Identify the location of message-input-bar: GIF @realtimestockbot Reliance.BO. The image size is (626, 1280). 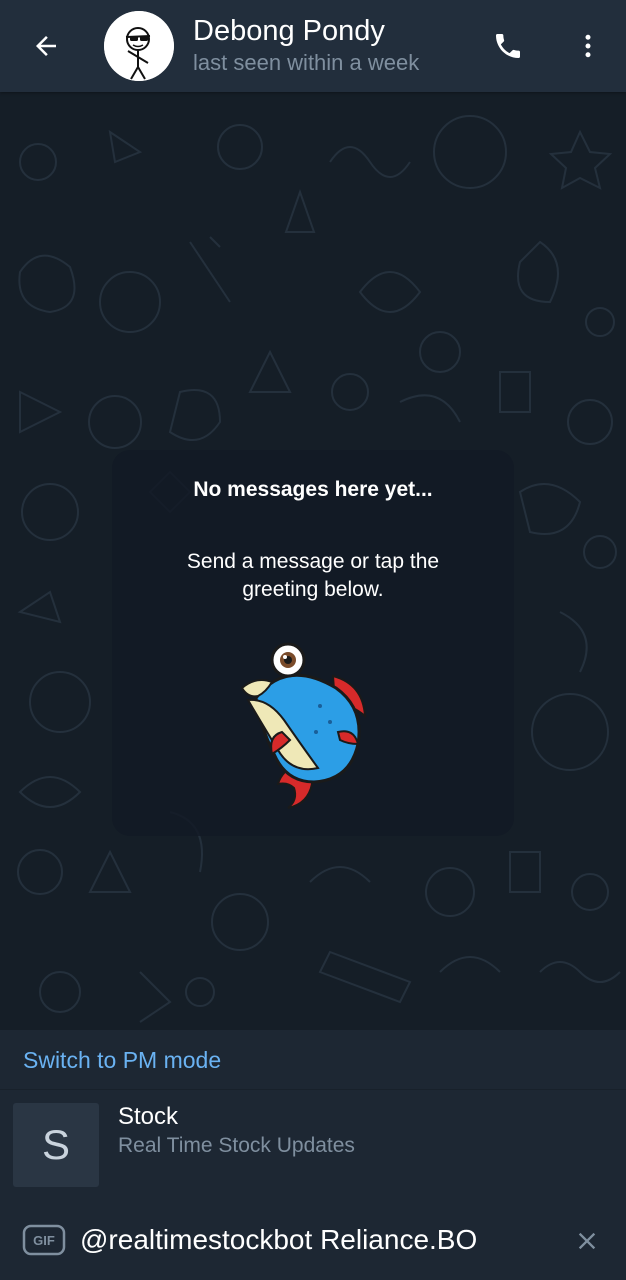
(313, 1239).